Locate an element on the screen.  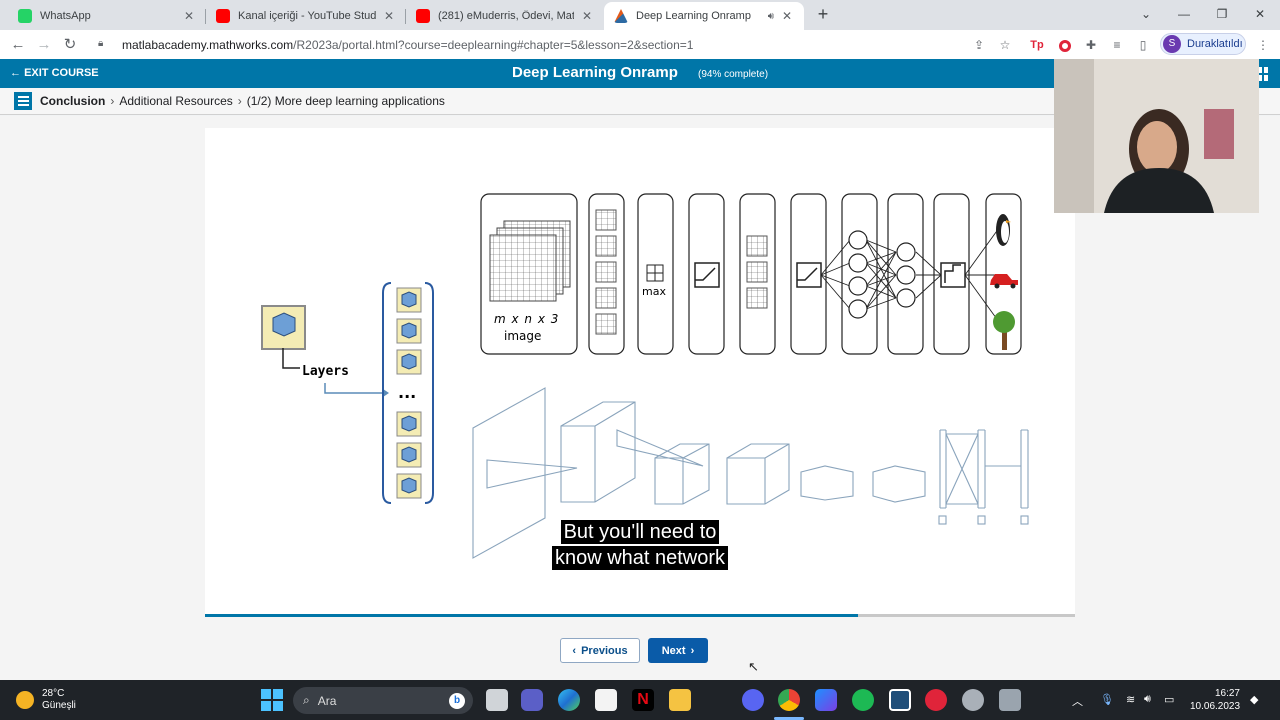
image-dims-label: m x n x 3 is located at coordinates (526, 319).